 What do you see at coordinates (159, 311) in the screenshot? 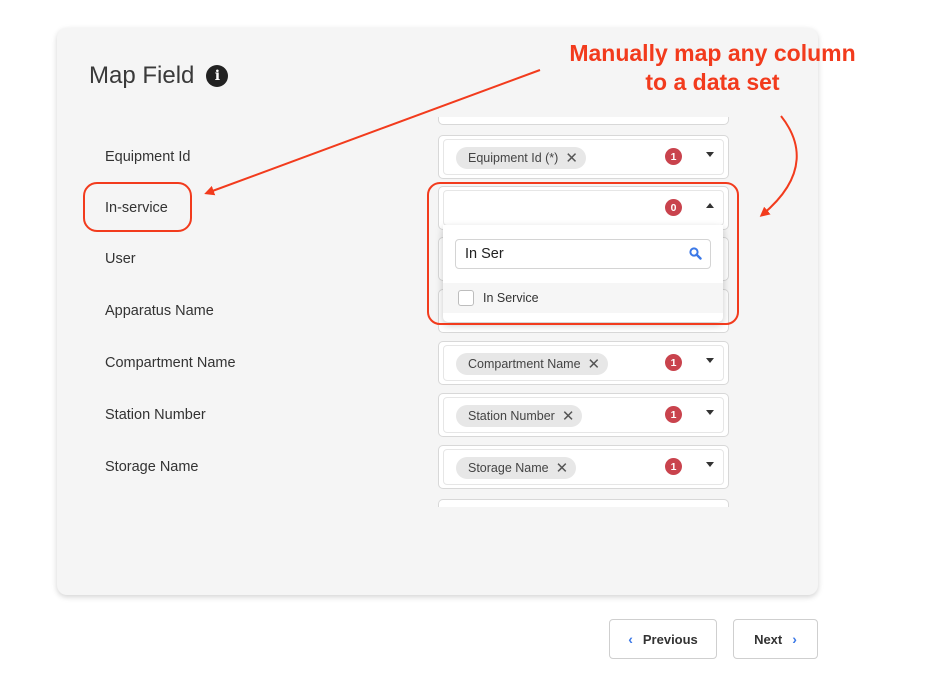
I see `field-label-apparatus-name: Apparatus Name` at bounding box center [159, 311].